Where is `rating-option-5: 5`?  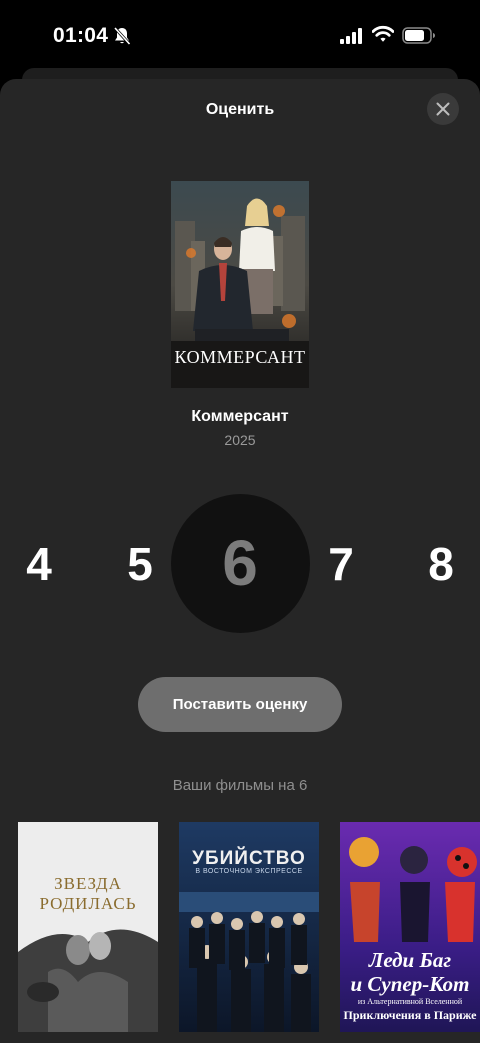 rating-option-5: 5 is located at coordinates (140, 564).